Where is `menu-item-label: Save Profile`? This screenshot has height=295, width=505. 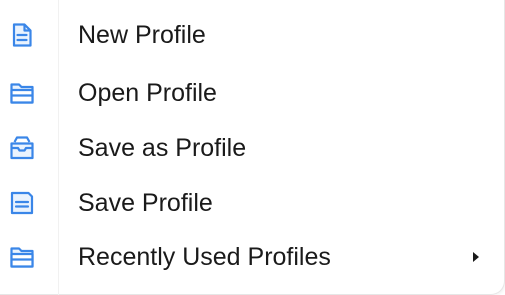 menu-item-label: Save Profile is located at coordinates (145, 203).